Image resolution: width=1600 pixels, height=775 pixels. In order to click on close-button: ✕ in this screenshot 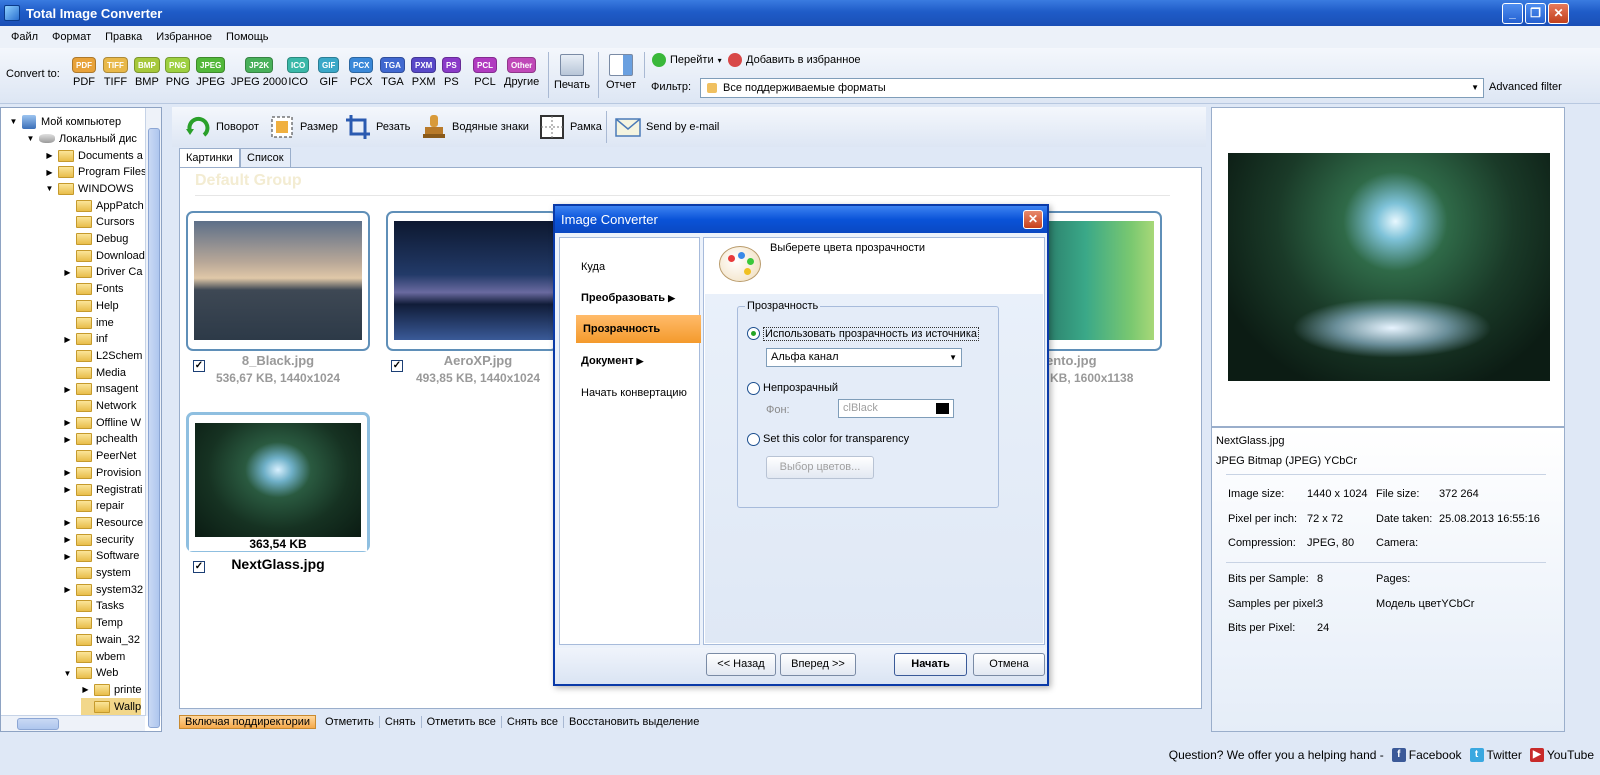, I will do `click(1558, 13)`.